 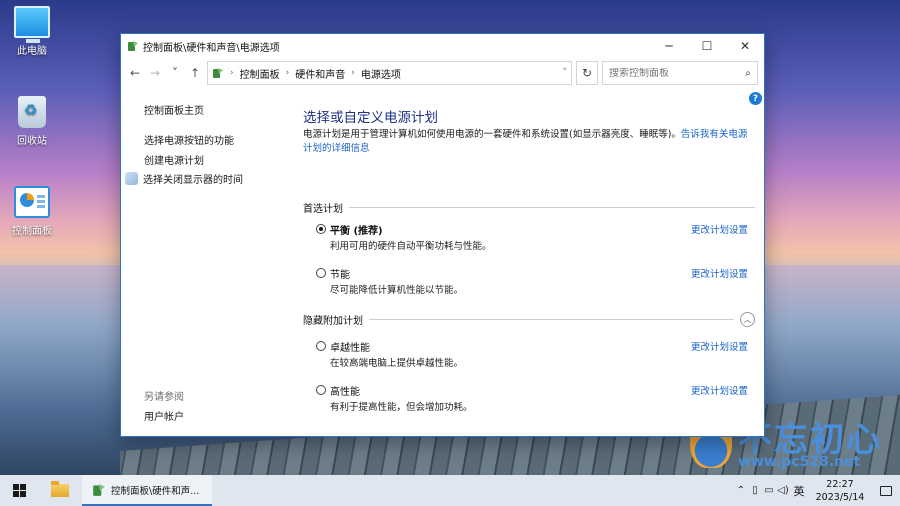 I want to click on start-button, so click(x=19, y=490).